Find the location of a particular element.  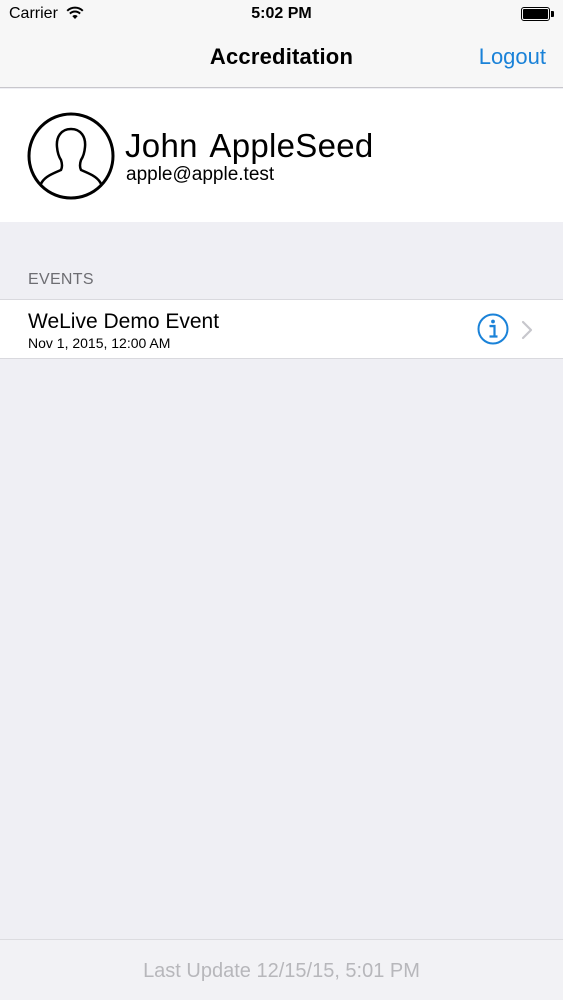

user-name: John AppleSeed is located at coordinates (249, 145).